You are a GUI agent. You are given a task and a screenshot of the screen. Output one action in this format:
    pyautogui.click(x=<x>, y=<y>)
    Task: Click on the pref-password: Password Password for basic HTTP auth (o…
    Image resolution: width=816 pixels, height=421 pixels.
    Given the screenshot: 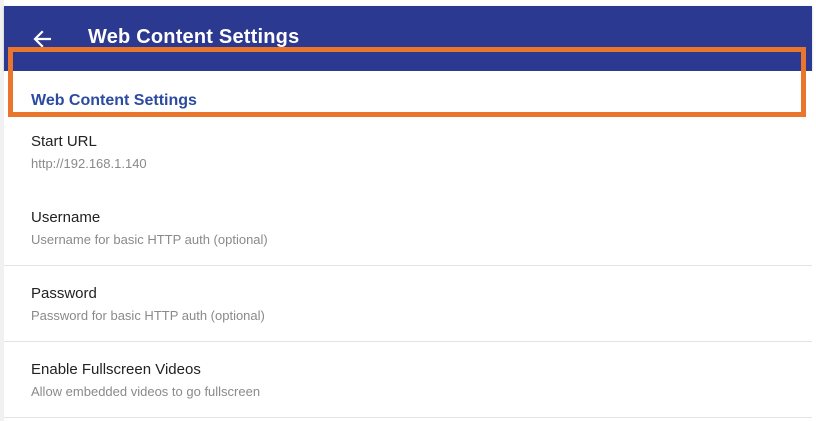 What is the action you would take?
    pyautogui.click(x=408, y=313)
    